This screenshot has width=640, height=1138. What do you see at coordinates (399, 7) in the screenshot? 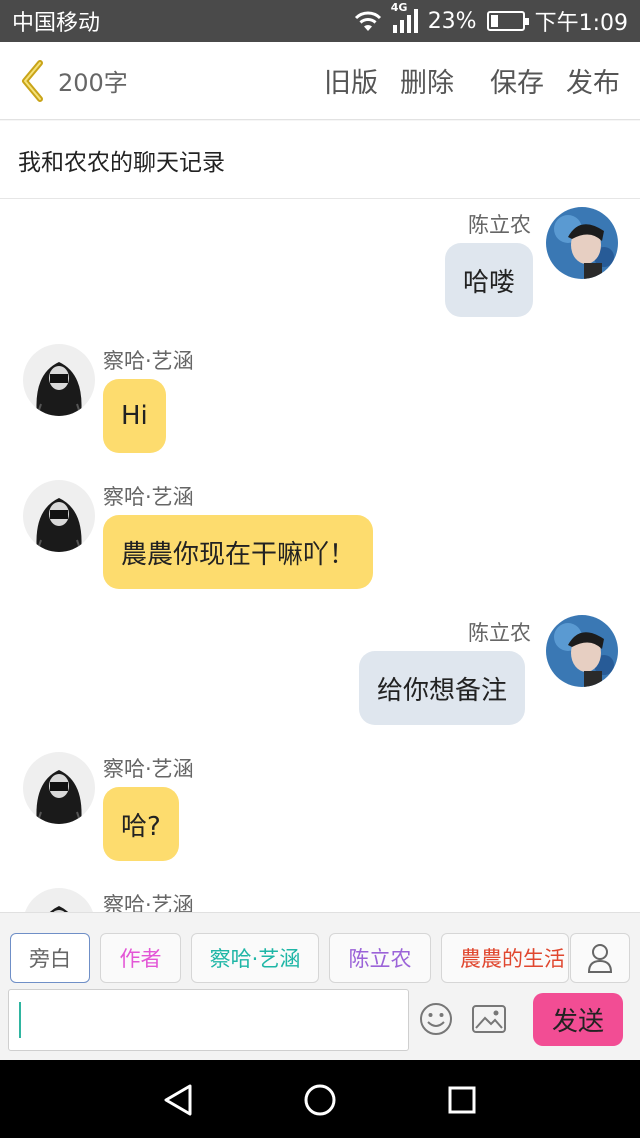
I see `network-type: 4G` at bounding box center [399, 7].